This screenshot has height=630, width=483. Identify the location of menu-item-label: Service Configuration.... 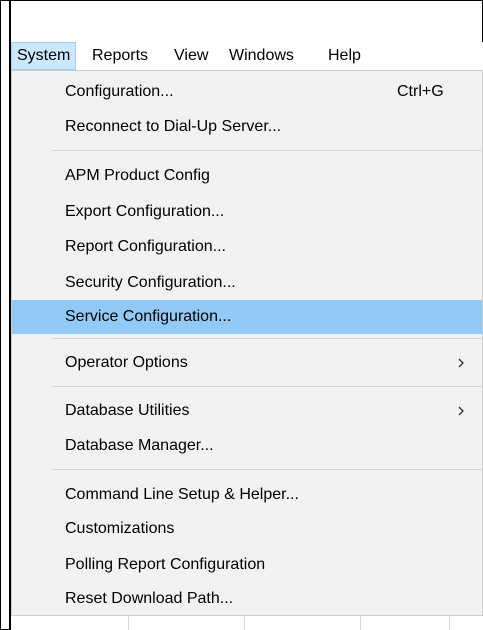
(148, 316).